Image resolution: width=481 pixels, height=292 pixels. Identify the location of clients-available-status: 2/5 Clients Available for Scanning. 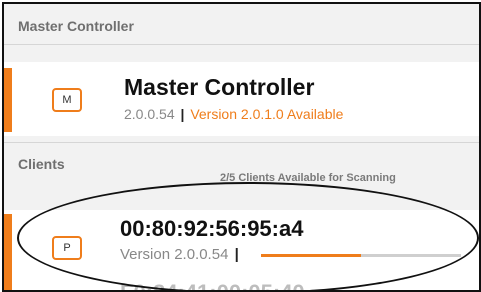
(308, 178).